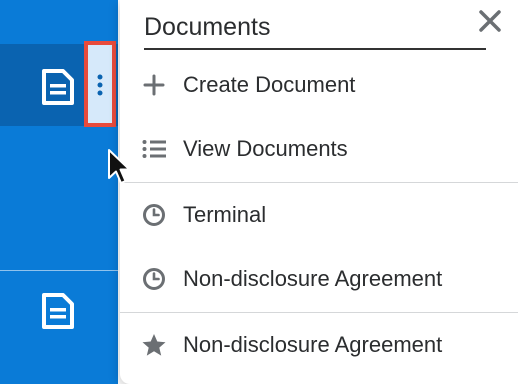 Image resolution: width=518 pixels, height=384 pixels. What do you see at coordinates (490, 23) in the screenshot?
I see `close-icon` at bounding box center [490, 23].